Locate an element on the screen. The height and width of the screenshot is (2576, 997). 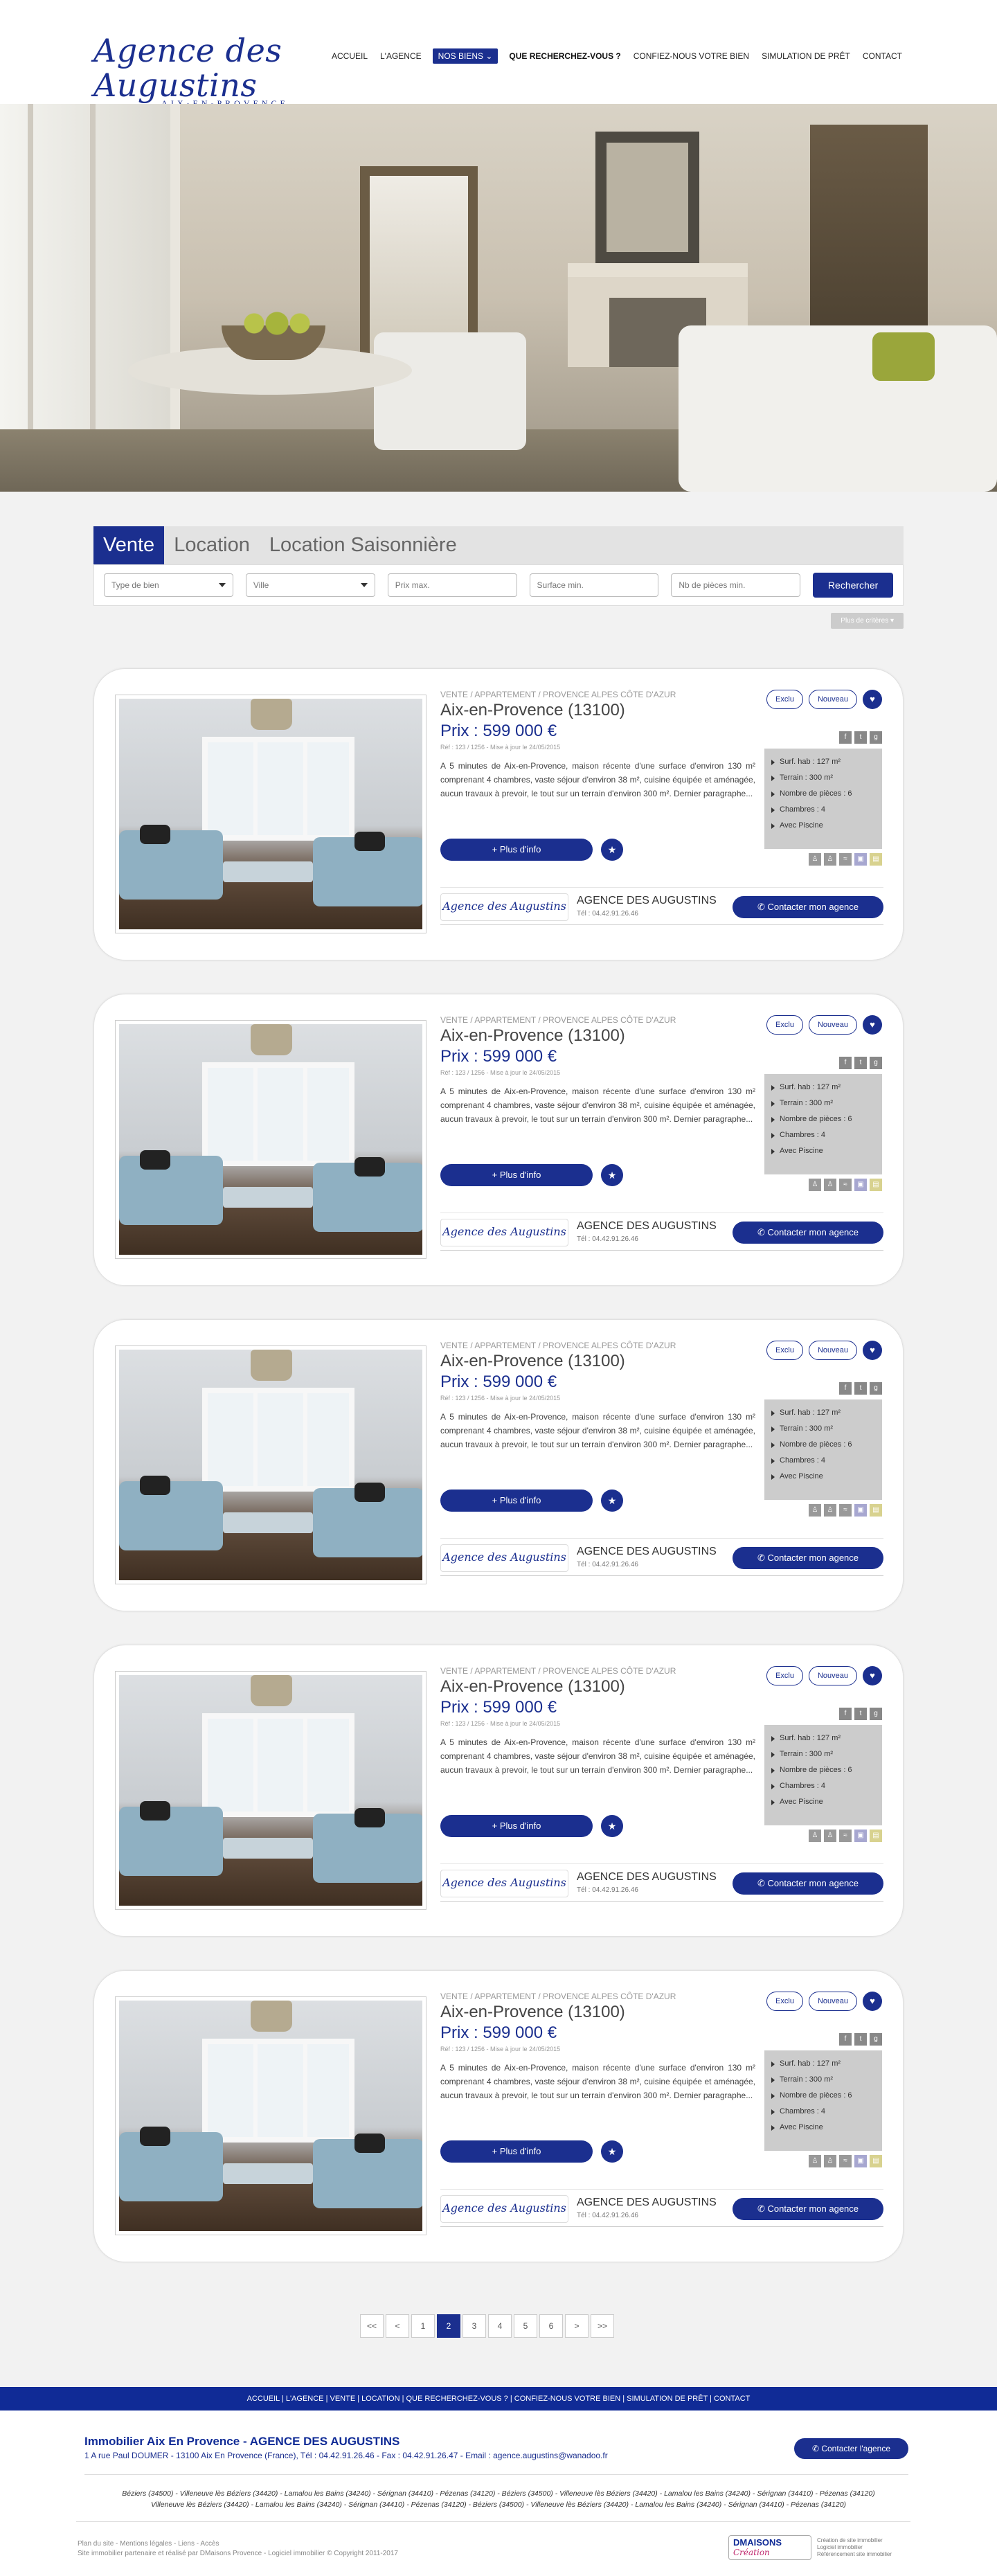
search-button: Rechercher is located at coordinates (853, 585).